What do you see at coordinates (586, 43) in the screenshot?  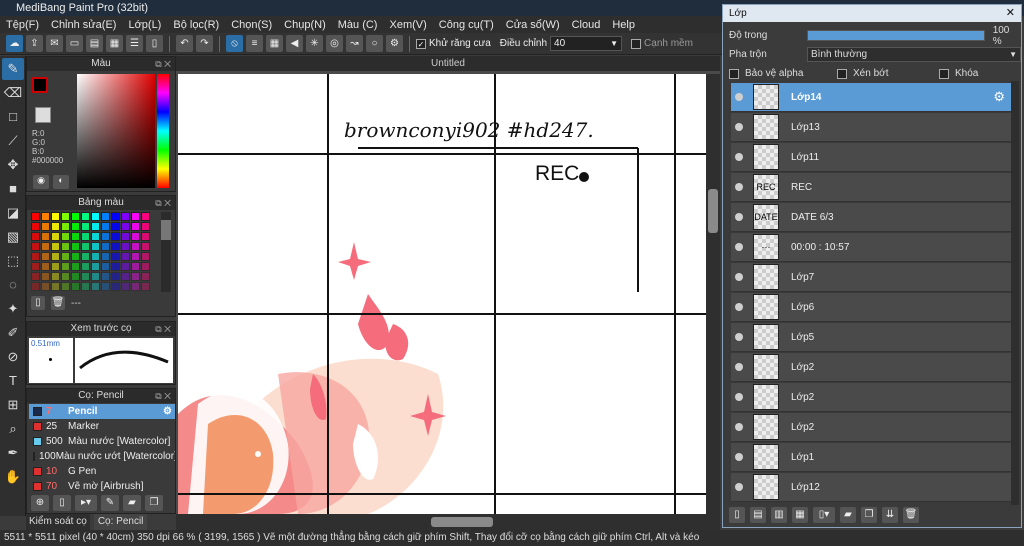 I see `correction-select: 40 ▼` at bounding box center [586, 43].